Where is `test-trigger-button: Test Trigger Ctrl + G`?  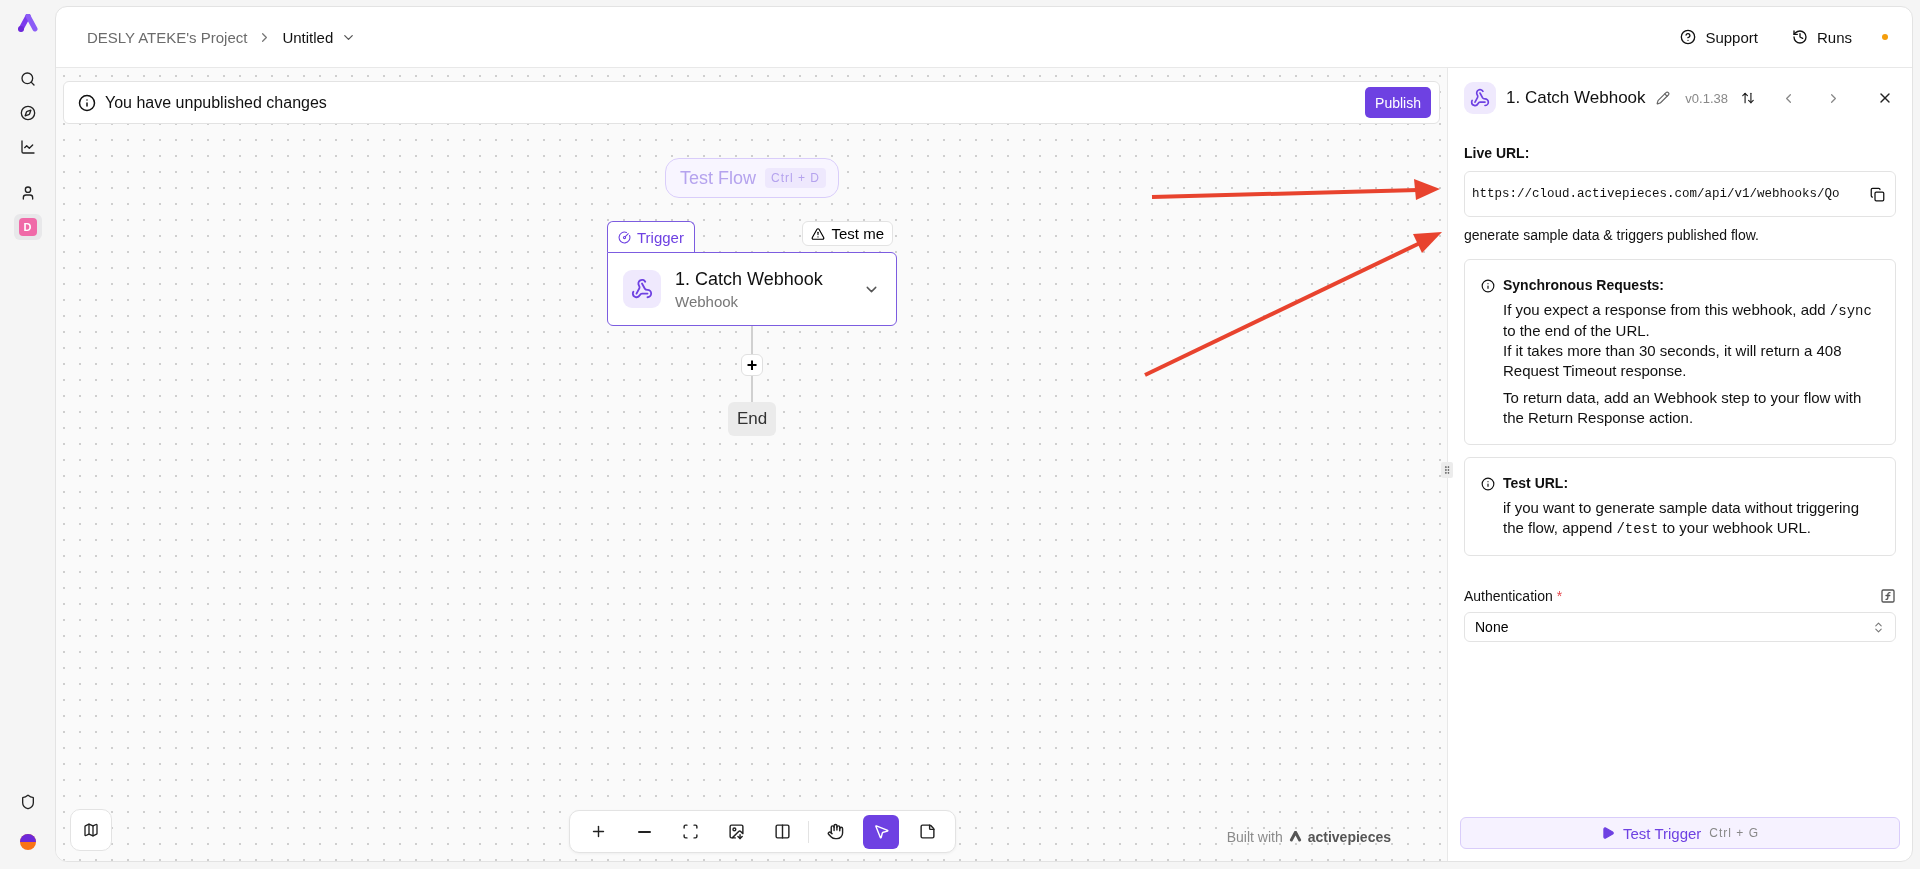
test-trigger-button: Test Trigger Ctrl + G is located at coordinates (1680, 833).